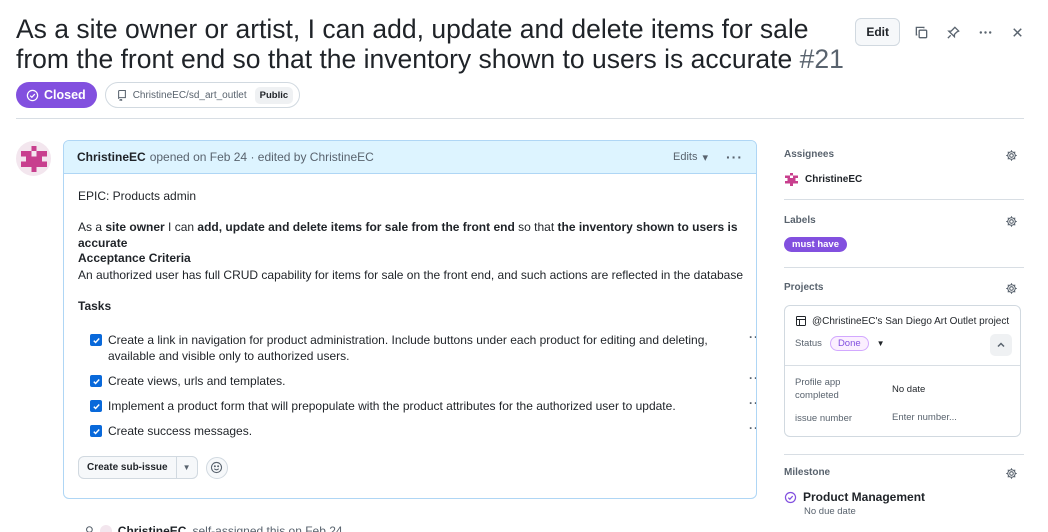  Describe the element at coordinates (536, 227) in the screenshot. I see `story-text: so that` at that location.